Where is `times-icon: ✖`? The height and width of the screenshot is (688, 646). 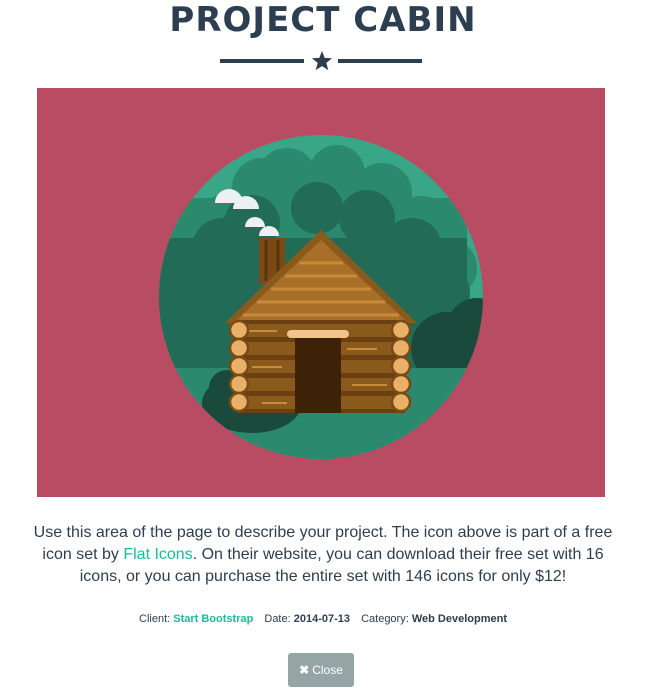 times-icon: ✖ is located at coordinates (304, 670).